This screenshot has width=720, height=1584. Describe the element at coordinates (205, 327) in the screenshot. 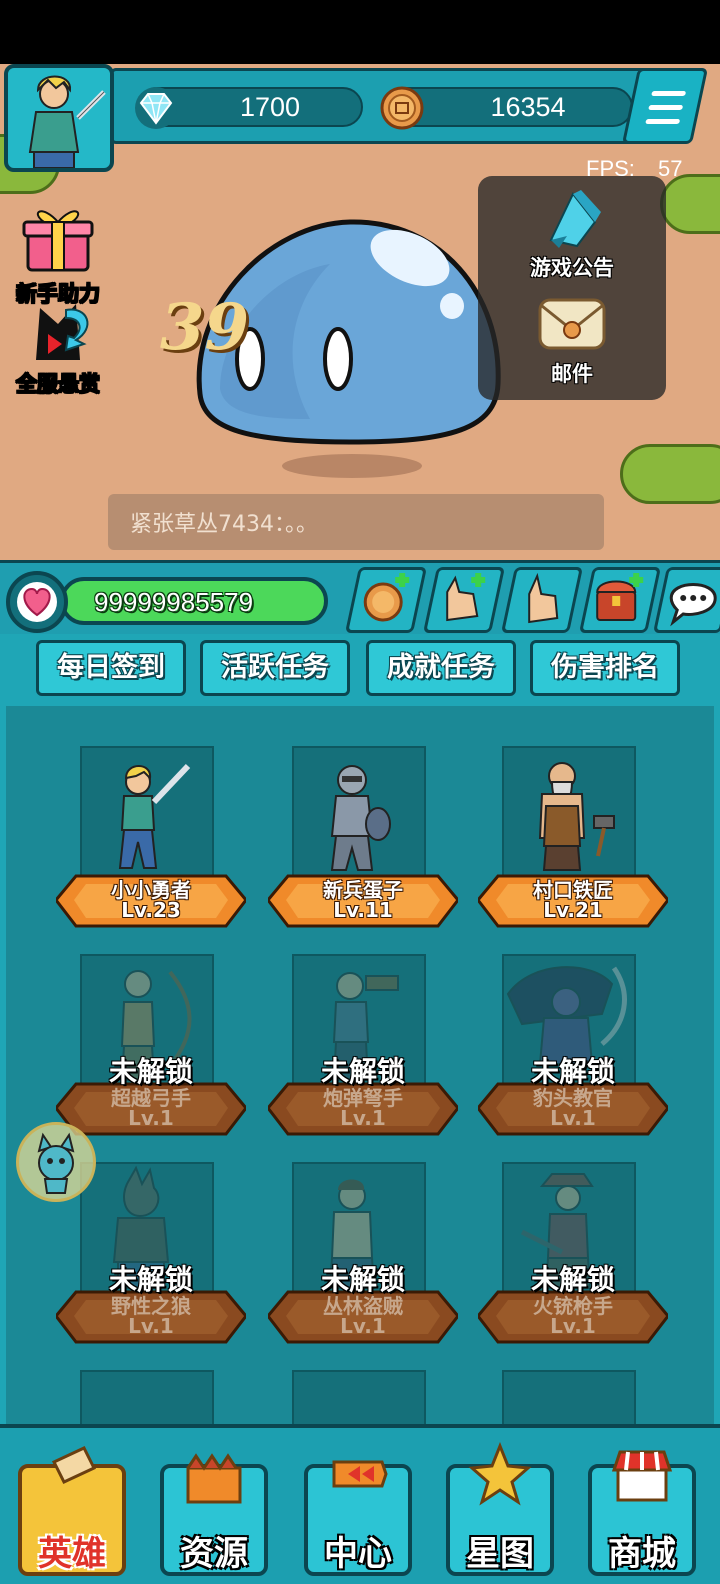

I see `damage-number: 39` at that location.